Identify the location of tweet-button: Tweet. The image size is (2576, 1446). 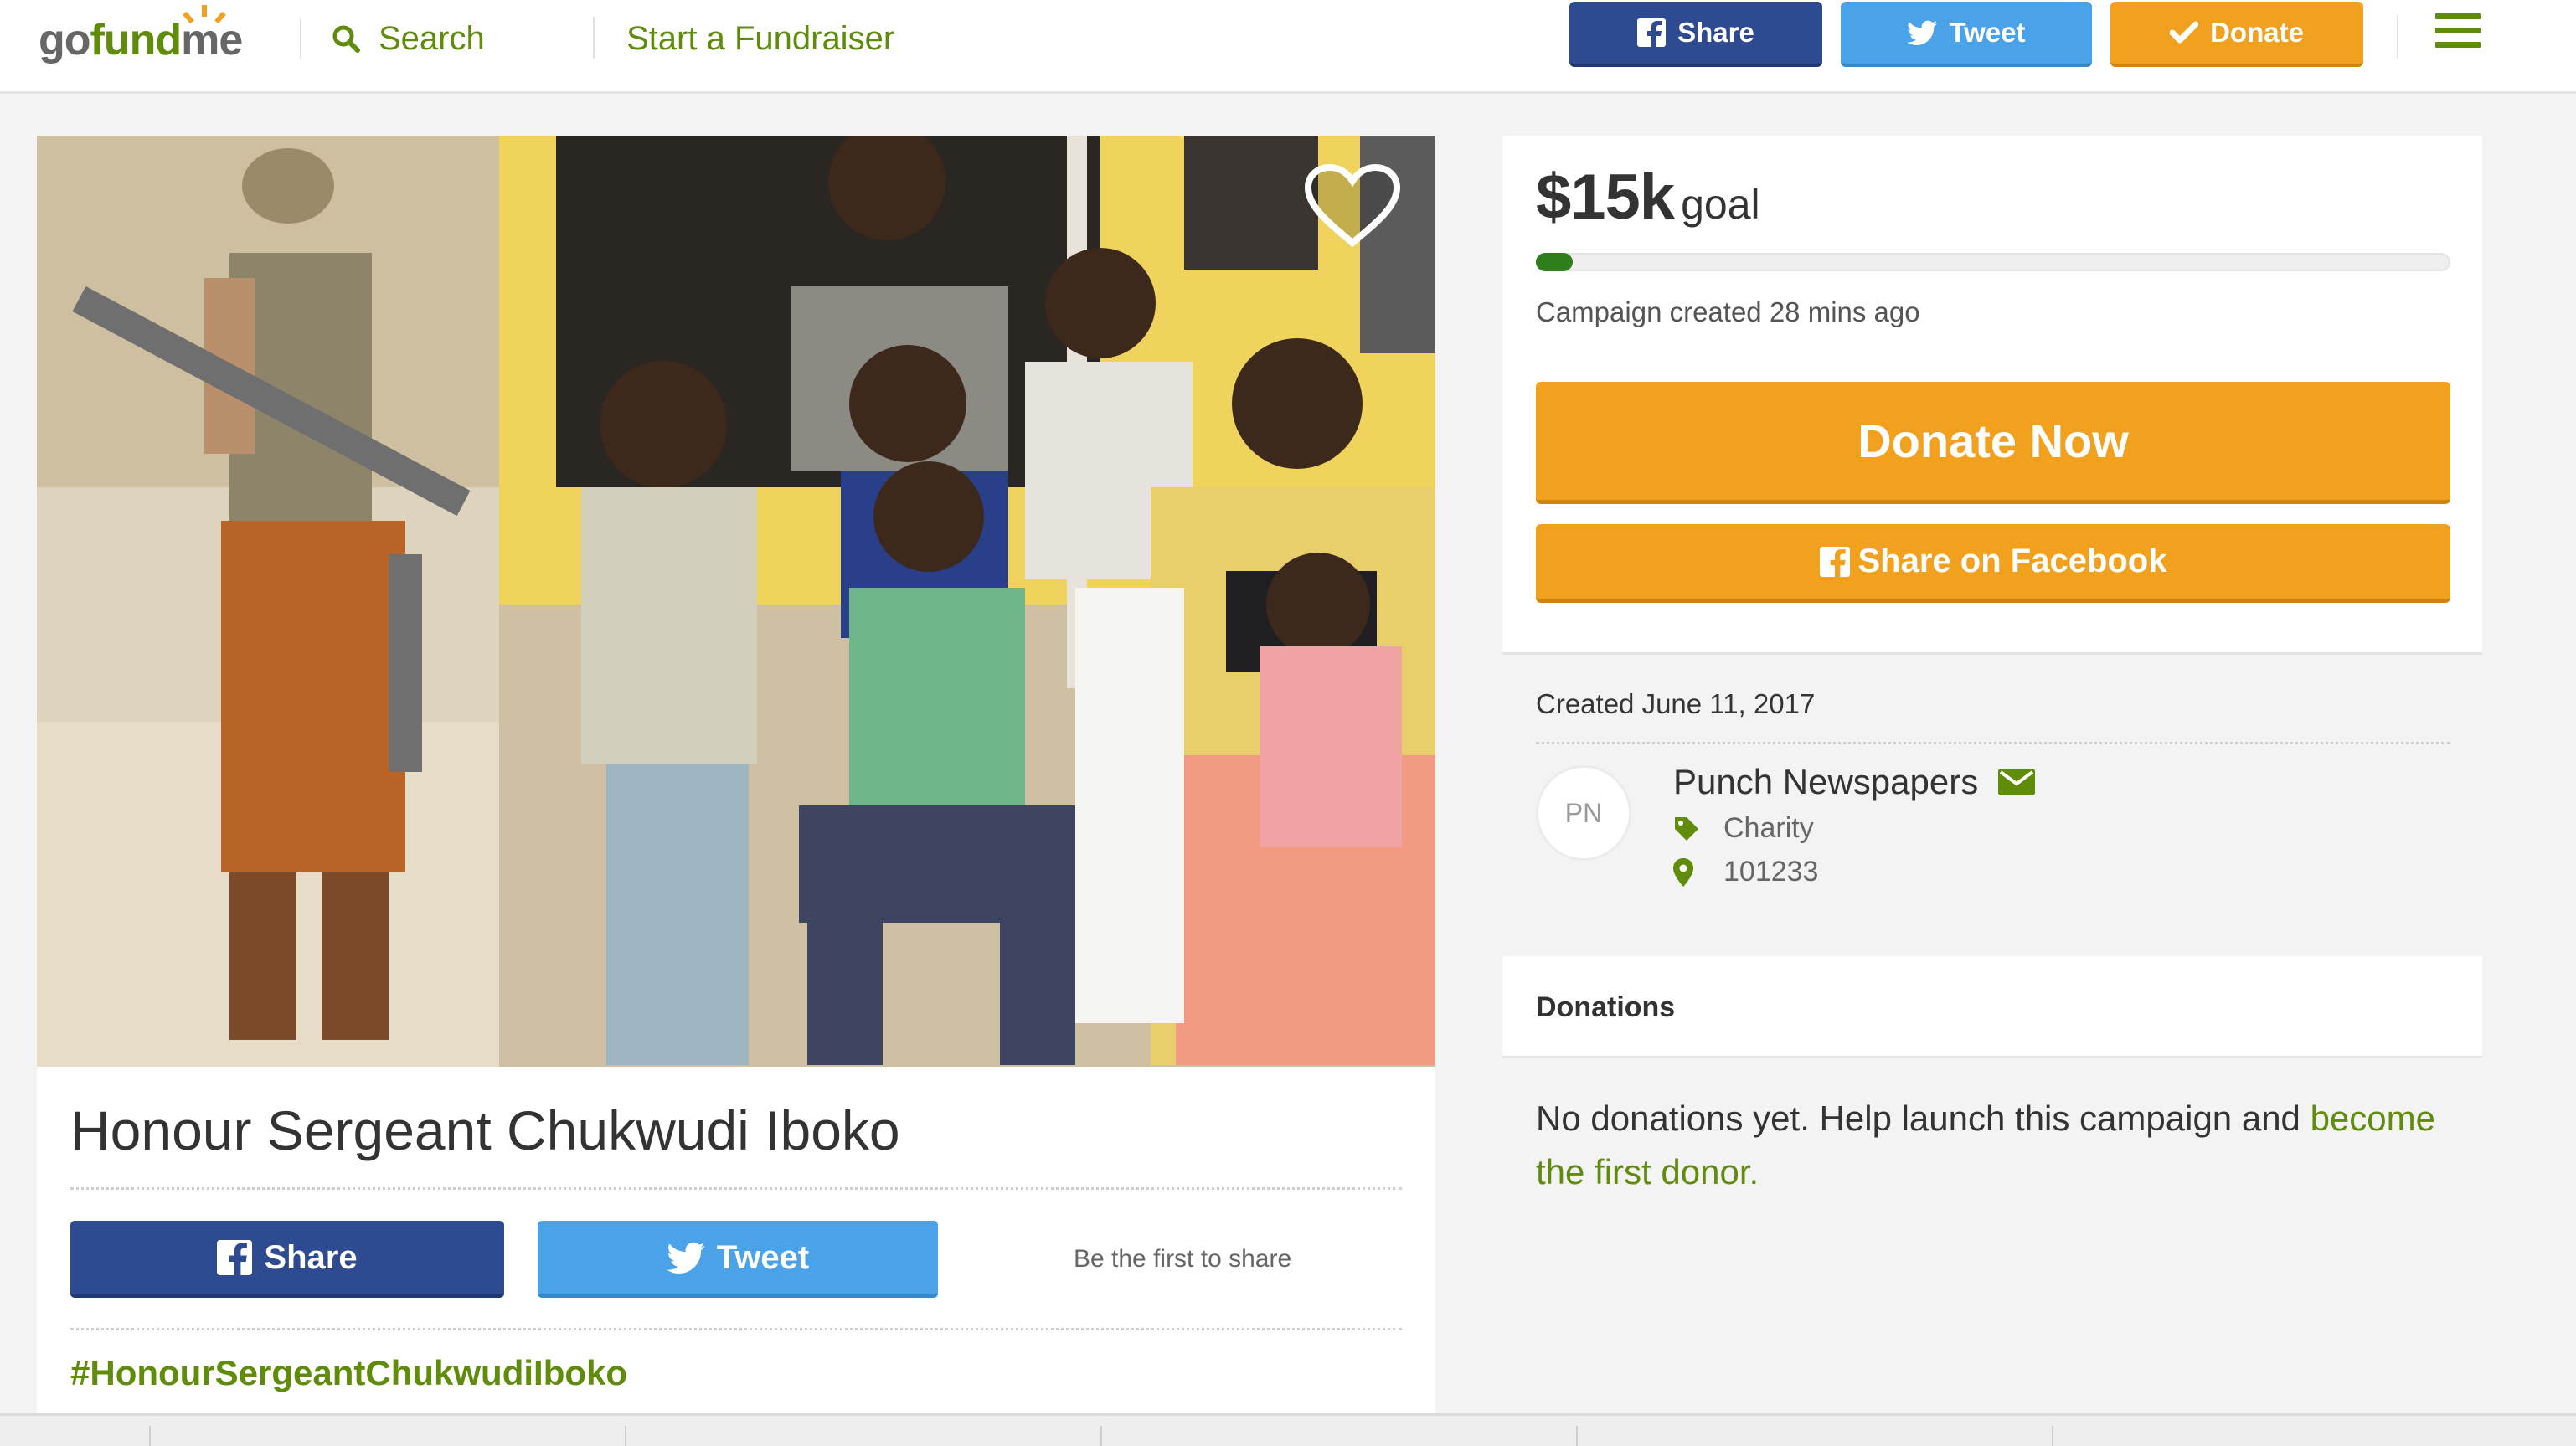
(738, 1259).